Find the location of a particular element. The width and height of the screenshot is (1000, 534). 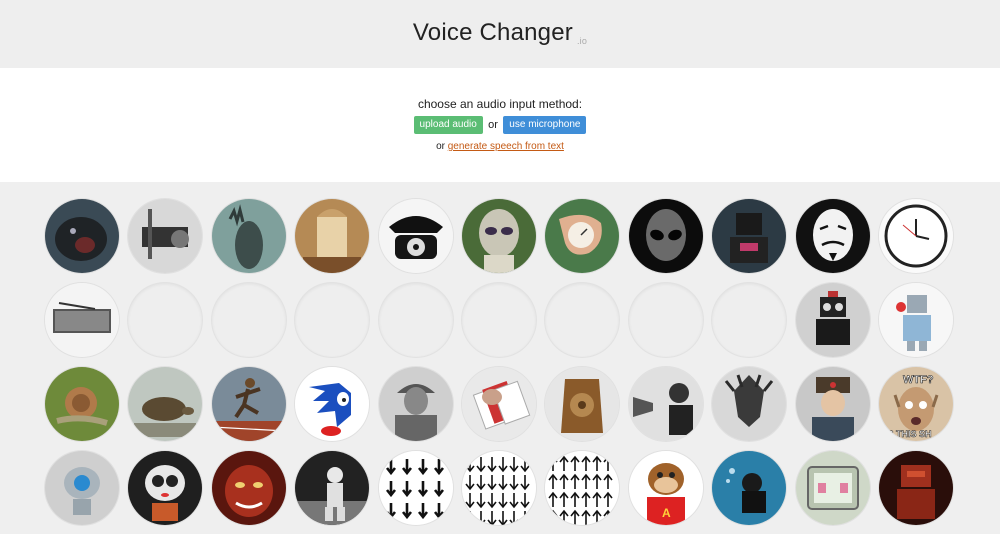

voice-option-wooden-radio is located at coordinates (582, 404).